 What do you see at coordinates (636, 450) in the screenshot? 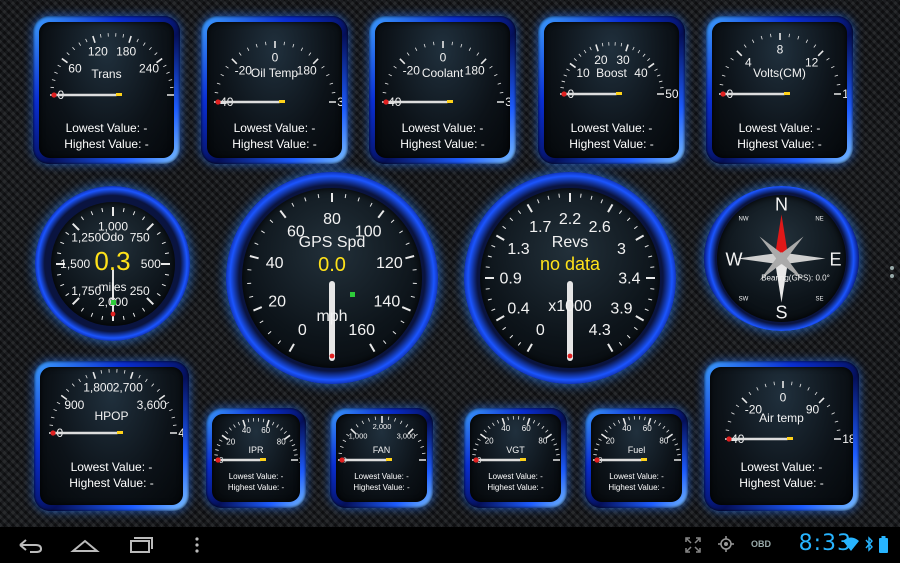
I see `fuel-title: Fuel` at bounding box center [636, 450].